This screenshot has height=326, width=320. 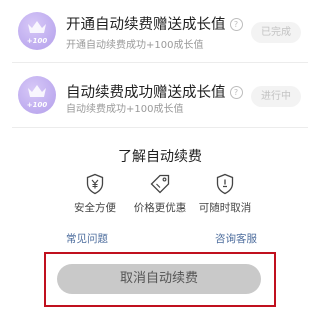 I want to click on task-title-open-auto-renew: 开通自动续费赠送成长值?, so click(x=154, y=23).